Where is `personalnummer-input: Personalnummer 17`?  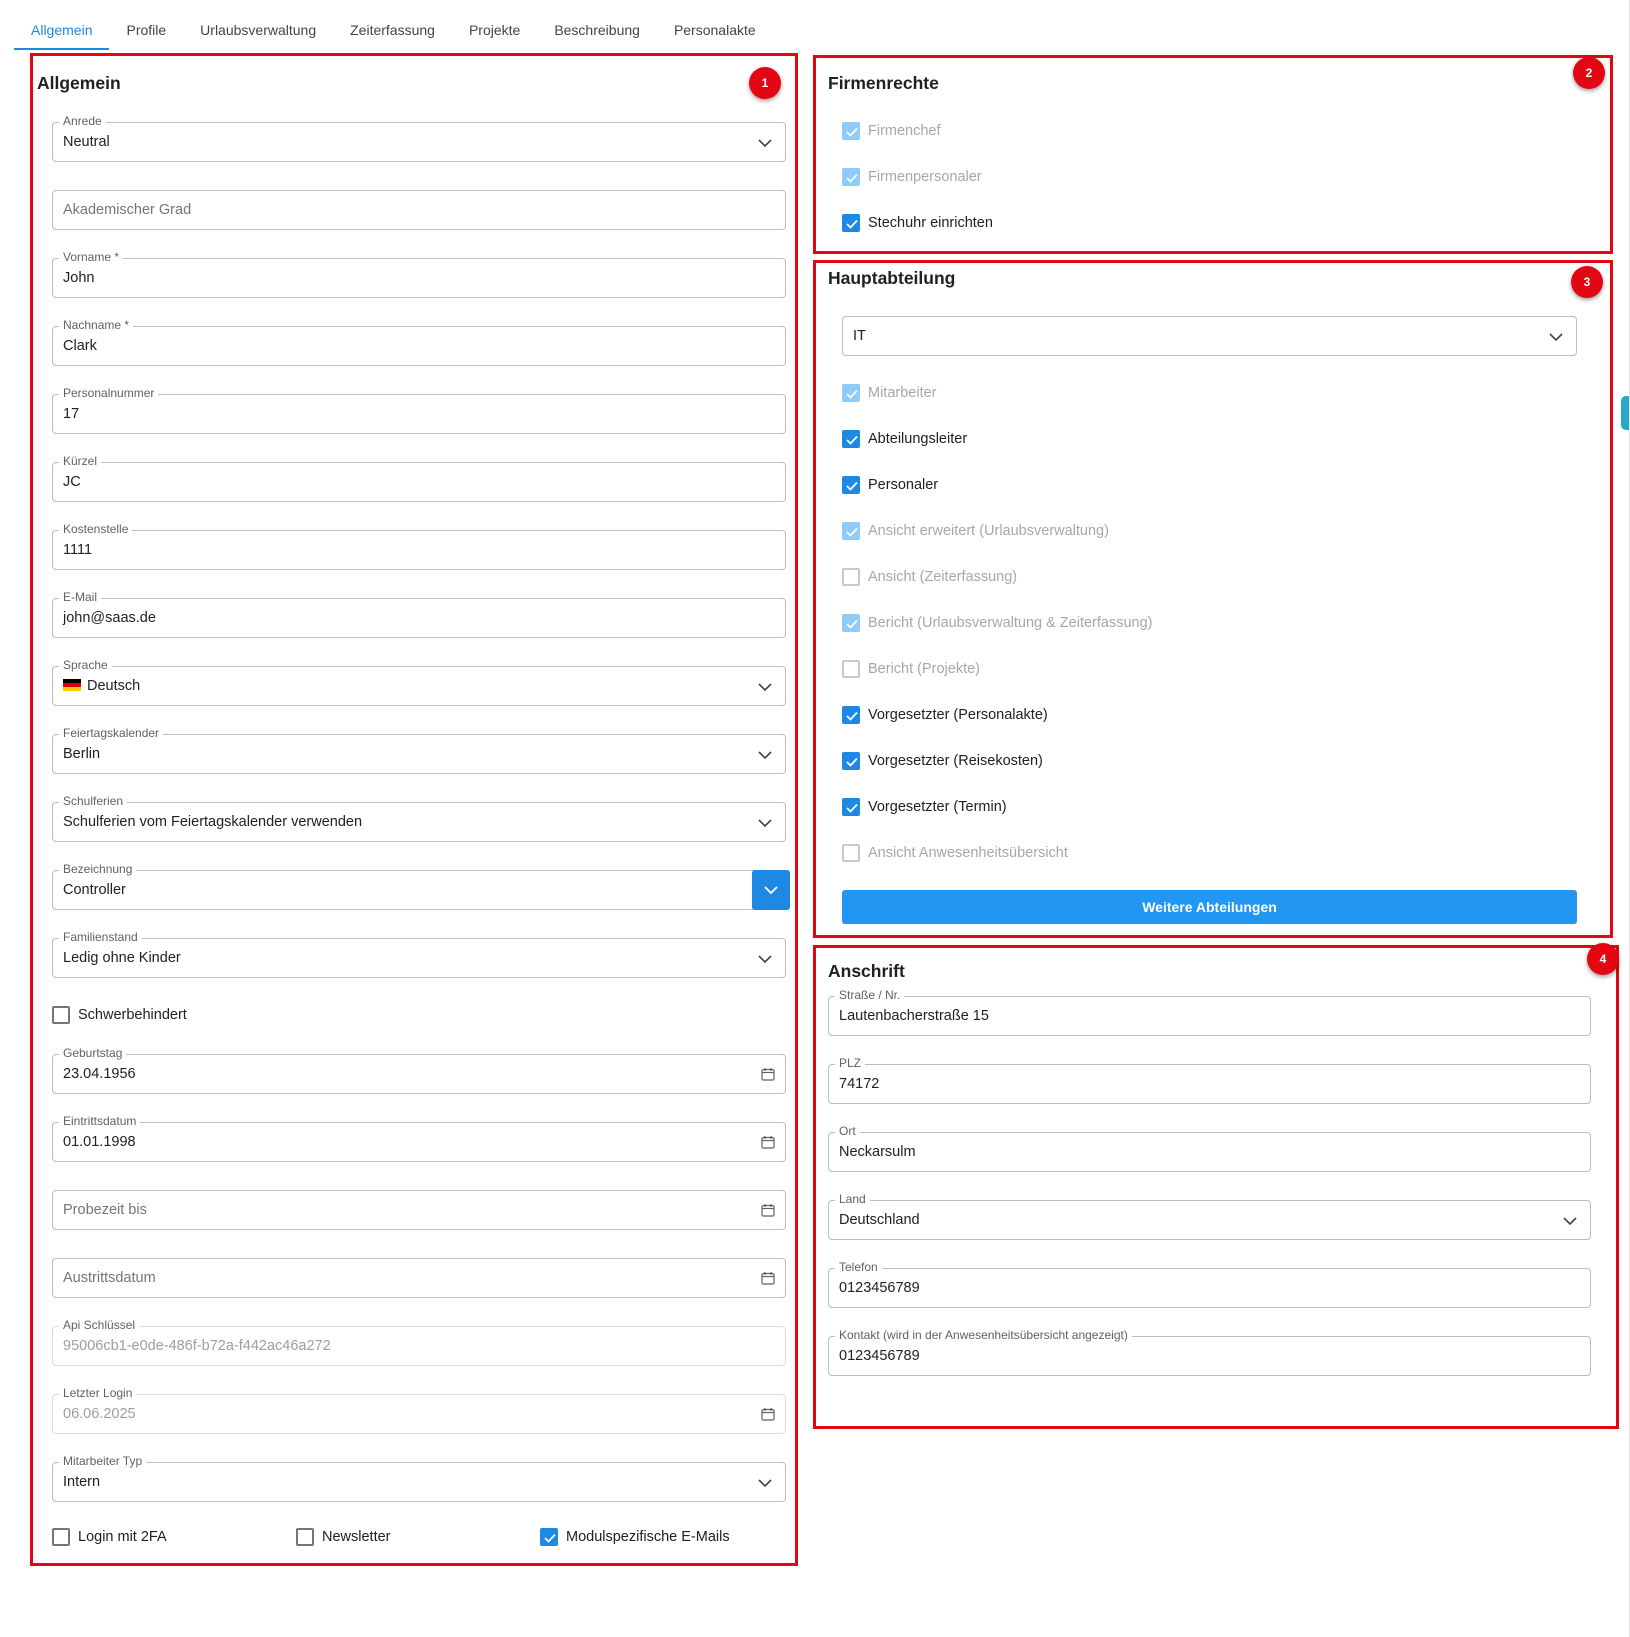 personalnummer-input: Personalnummer 17 is located at coordinates (419, 410).